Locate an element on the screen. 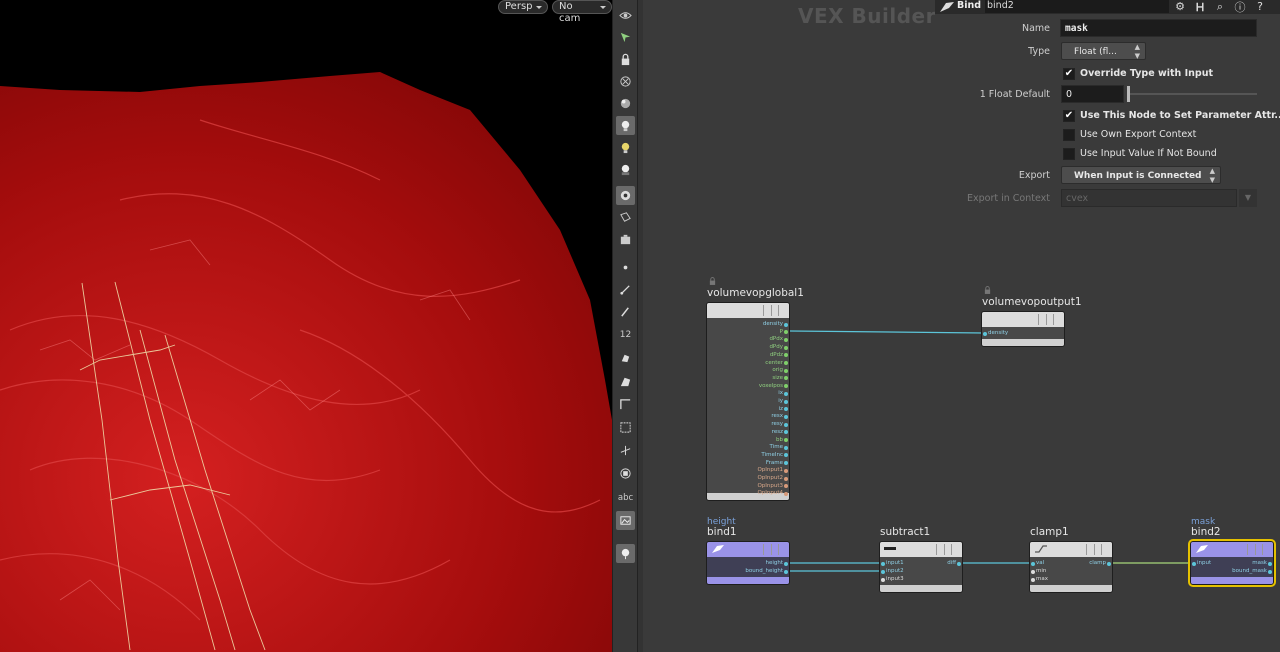 The image size is (1280, 652). port-frame: Frame is located at coordinates (774, 463).